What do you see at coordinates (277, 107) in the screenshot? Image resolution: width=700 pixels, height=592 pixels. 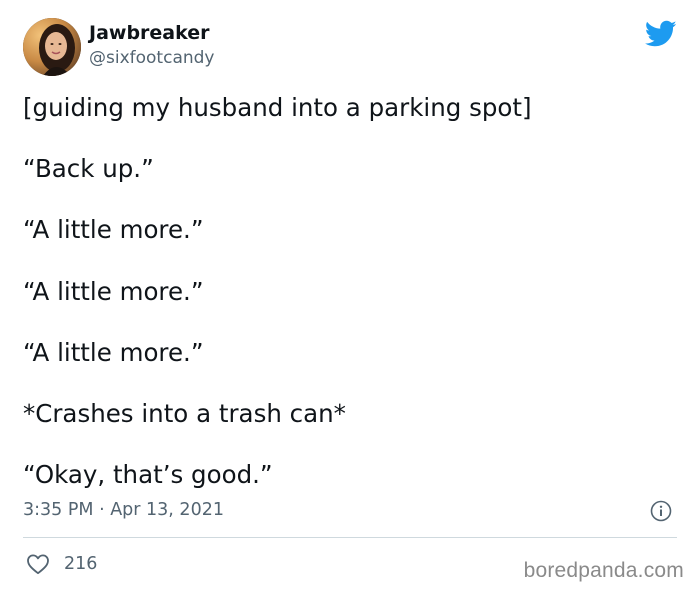 I see `tweet-text-line: [guiding my husband into a parking spot]` at bounding box center [277, 107].